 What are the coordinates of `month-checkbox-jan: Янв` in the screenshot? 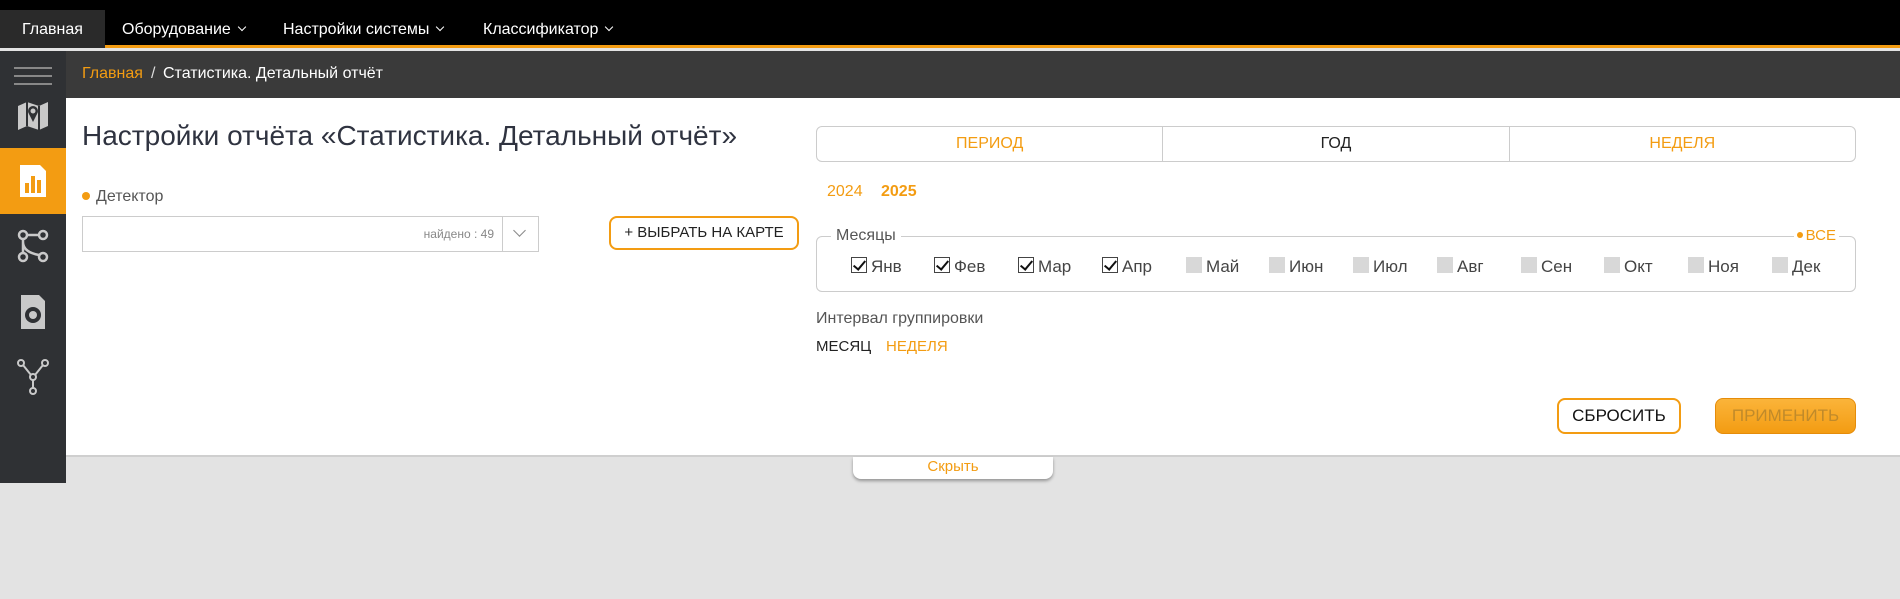 It's located at (876, 267).